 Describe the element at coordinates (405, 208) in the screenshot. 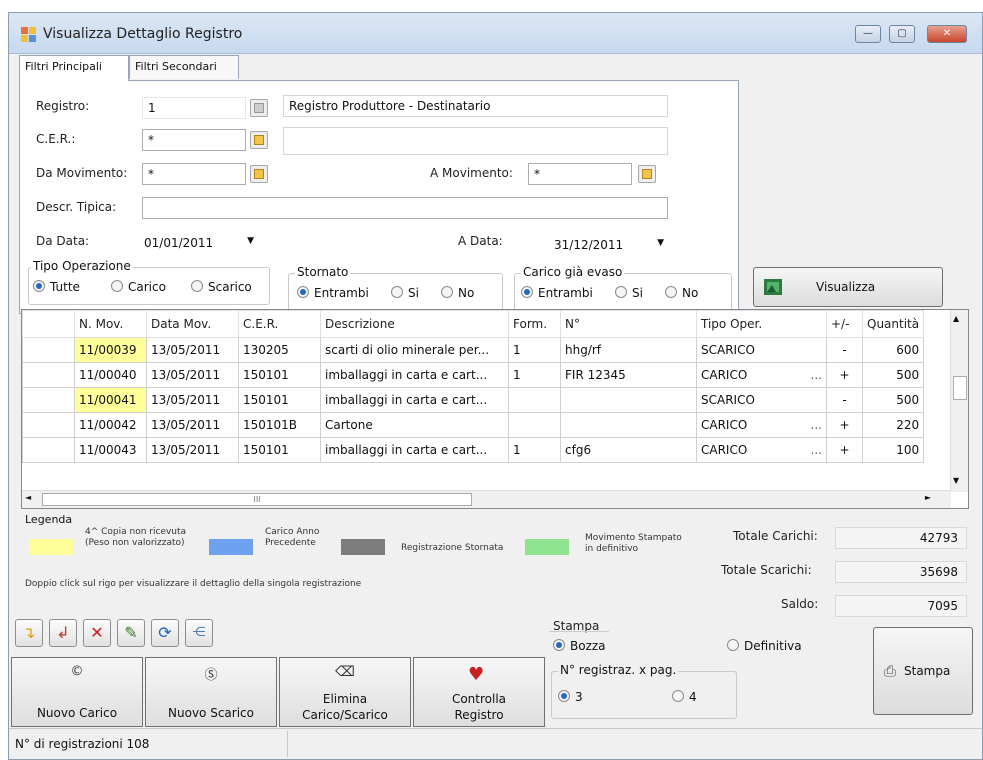

I see `descr-tipica-field` at that location.